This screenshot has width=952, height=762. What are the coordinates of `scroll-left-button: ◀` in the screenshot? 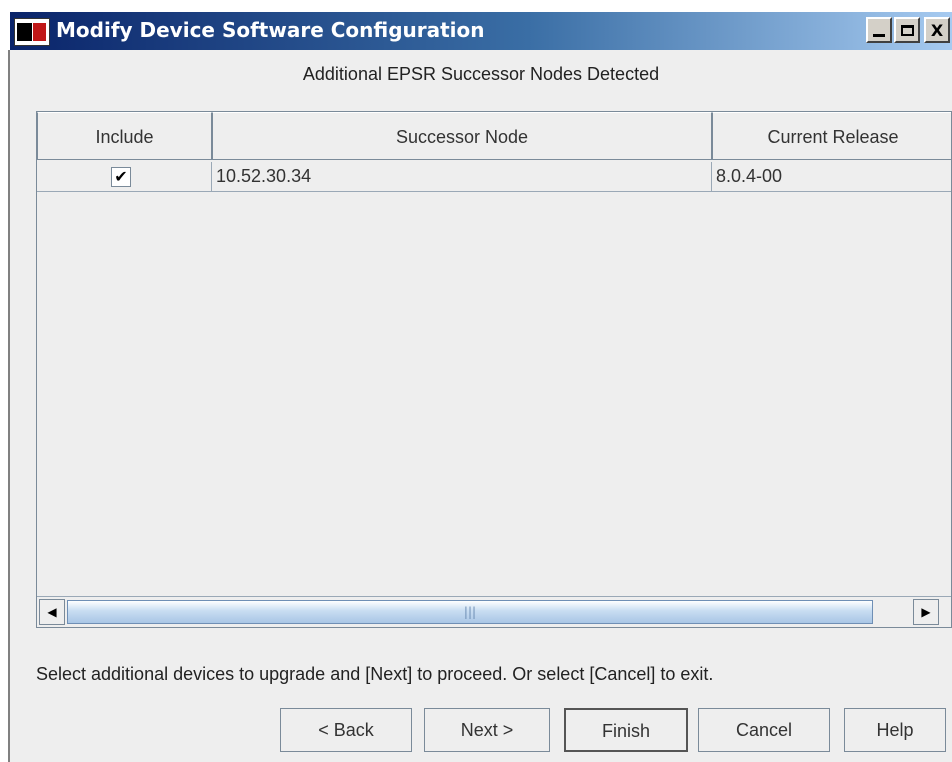 It's located at (52, 612).